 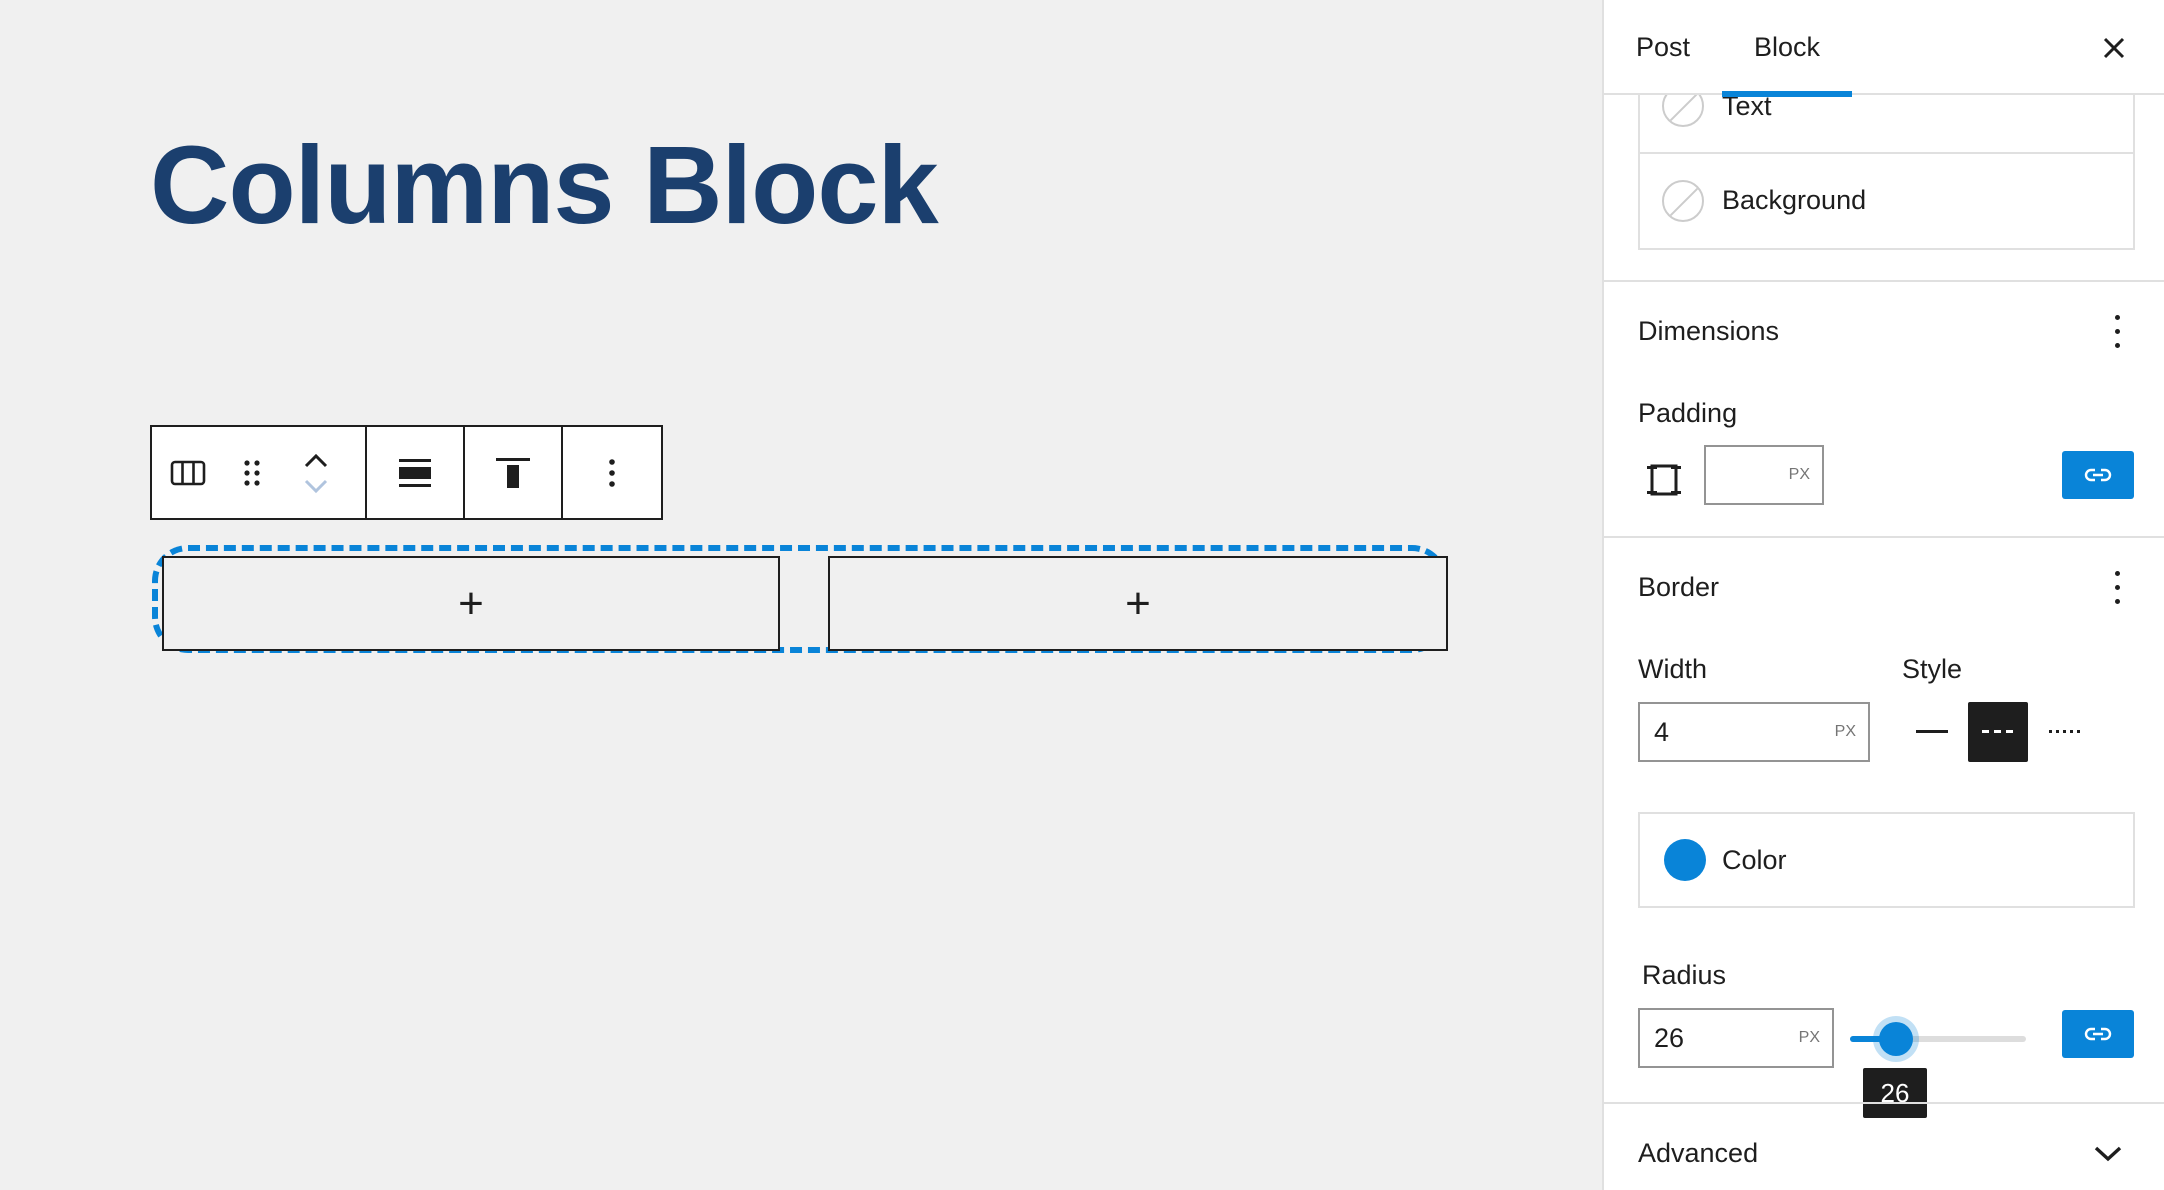 I want to click on padding-box-icon, so click(x=1664, y=480).